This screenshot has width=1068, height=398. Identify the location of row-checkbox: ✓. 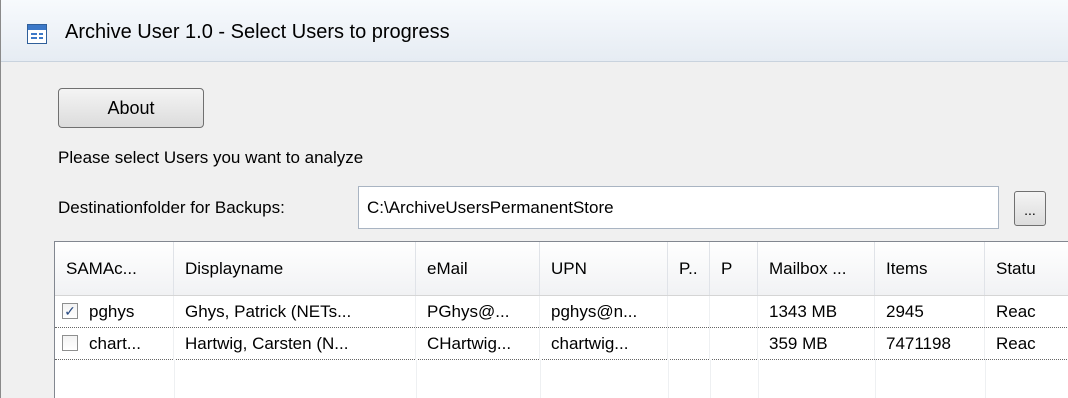
(70, 311).